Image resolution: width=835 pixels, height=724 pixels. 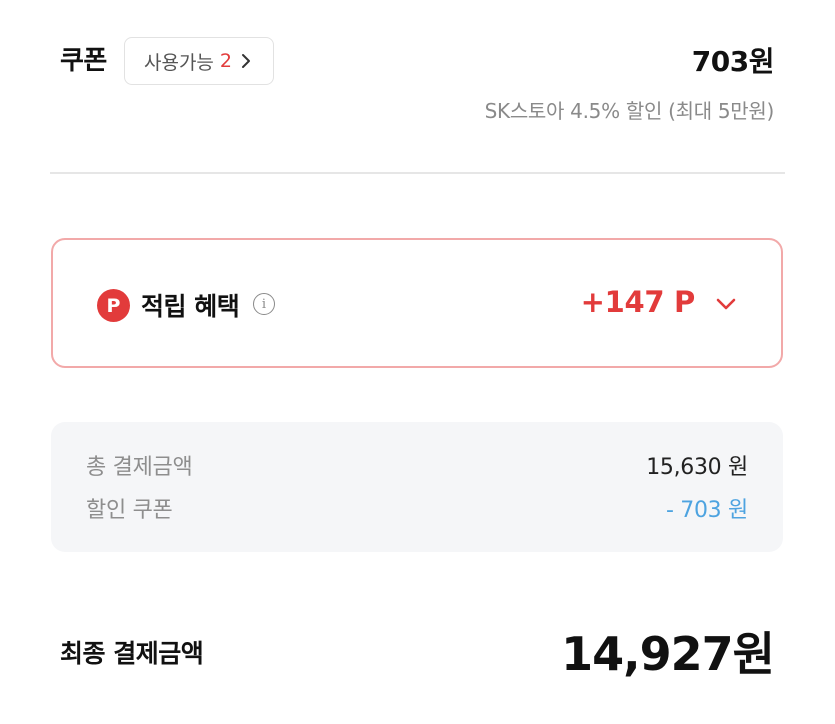 I want to click on section-divider, so click(x=417, y=173).